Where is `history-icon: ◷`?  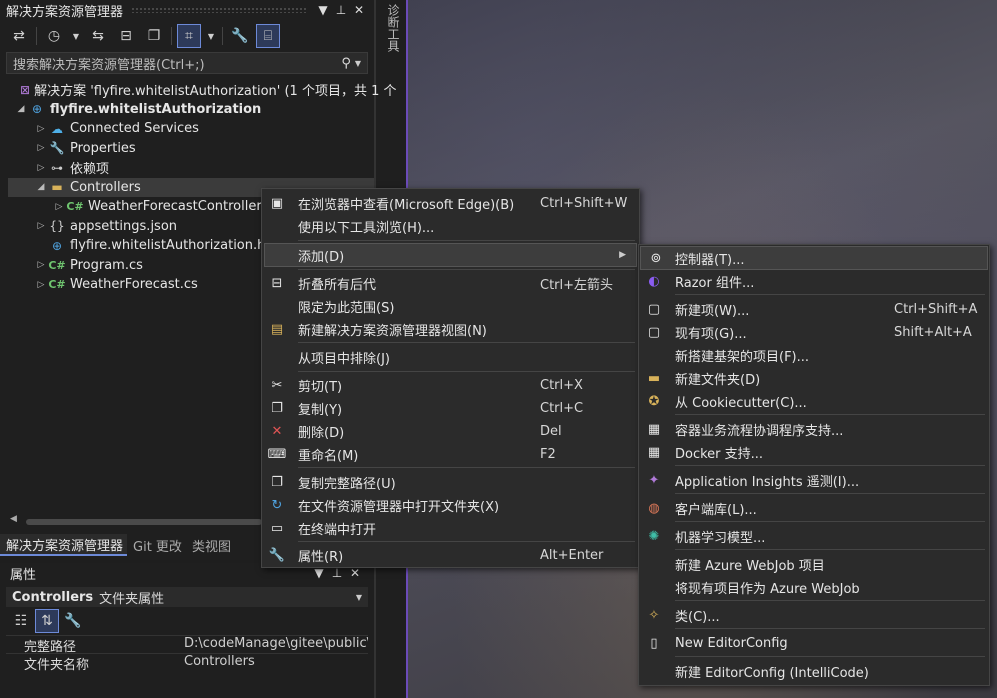 history-icon: ◷ is located at coordinates (54, 36).